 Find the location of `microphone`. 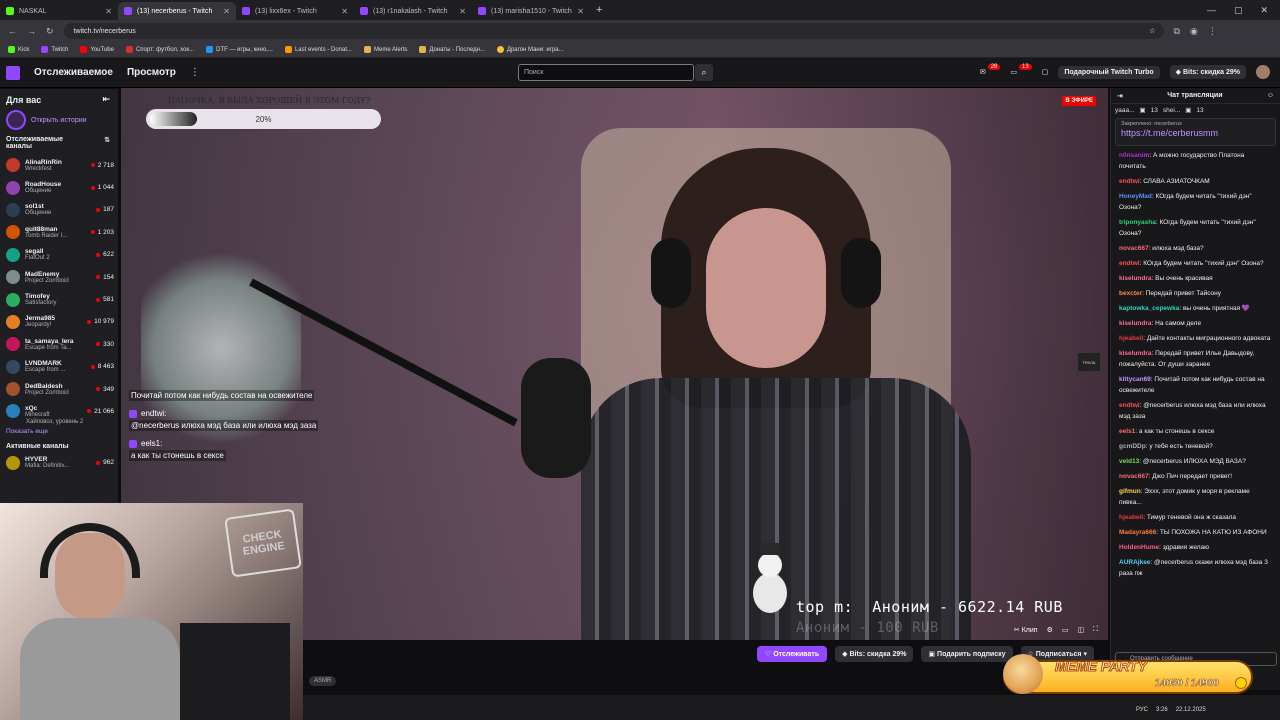

microphone is located at coordinates (556, 418).